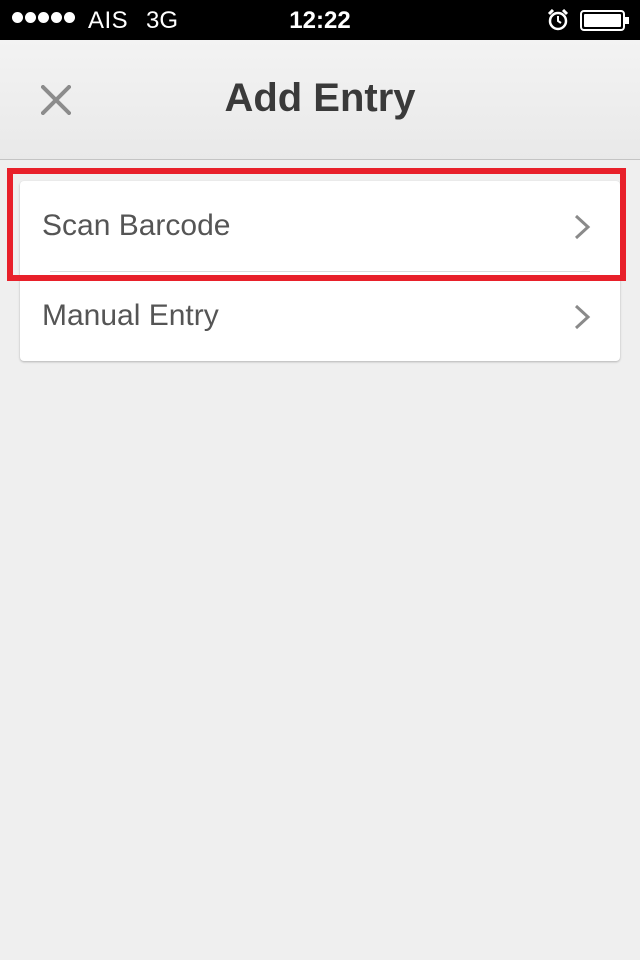  What do you see at coordinates (130, 315) in the screenshot?
I see `manual-entry-label: Manual Entry` at bounding box center [130, 315].